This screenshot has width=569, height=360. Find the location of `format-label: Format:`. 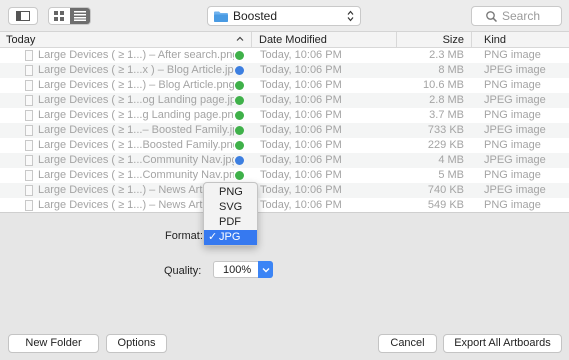

format-label: Format: is located at coordinates (184, 236).